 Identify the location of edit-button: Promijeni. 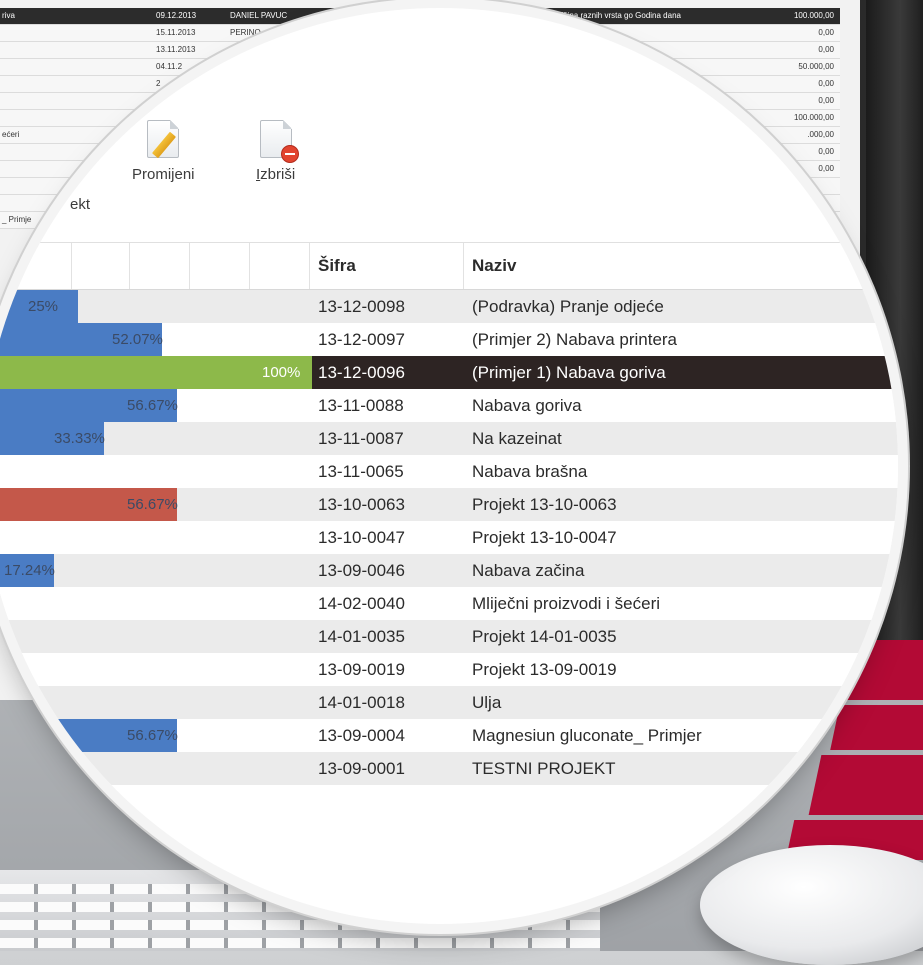
(163, 151).